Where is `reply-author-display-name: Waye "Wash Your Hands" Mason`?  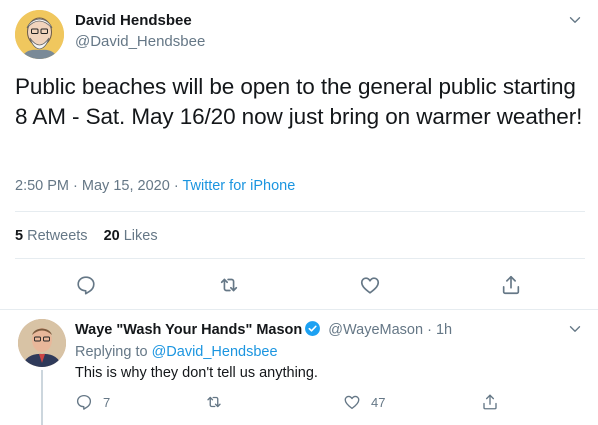
reply-author-display-name: Waye "Wash Your Hands" Mason is located at coordinates (188, 330).